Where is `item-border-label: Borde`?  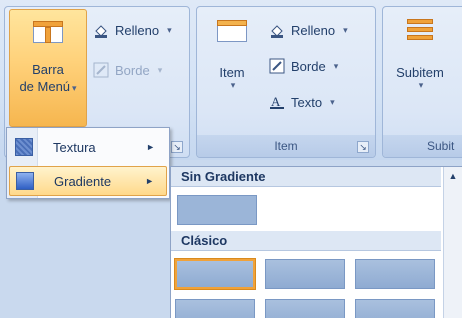
item-border-label: Borde is located at coordinates (308, 66).